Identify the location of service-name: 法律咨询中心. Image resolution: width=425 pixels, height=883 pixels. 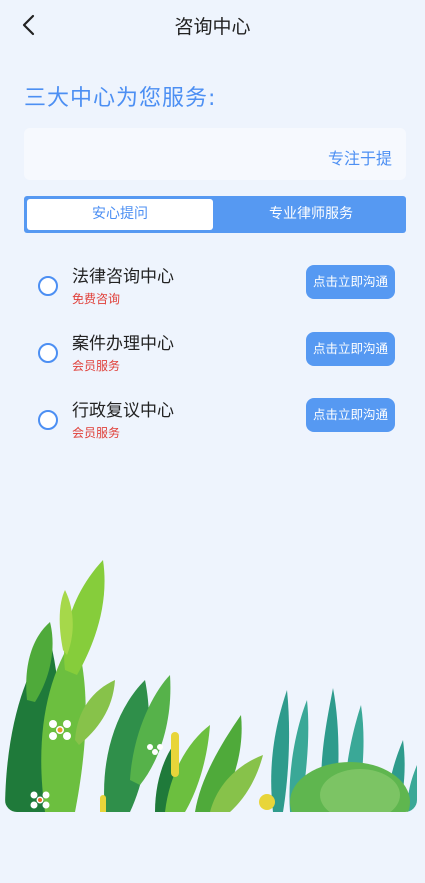
(123, 277).